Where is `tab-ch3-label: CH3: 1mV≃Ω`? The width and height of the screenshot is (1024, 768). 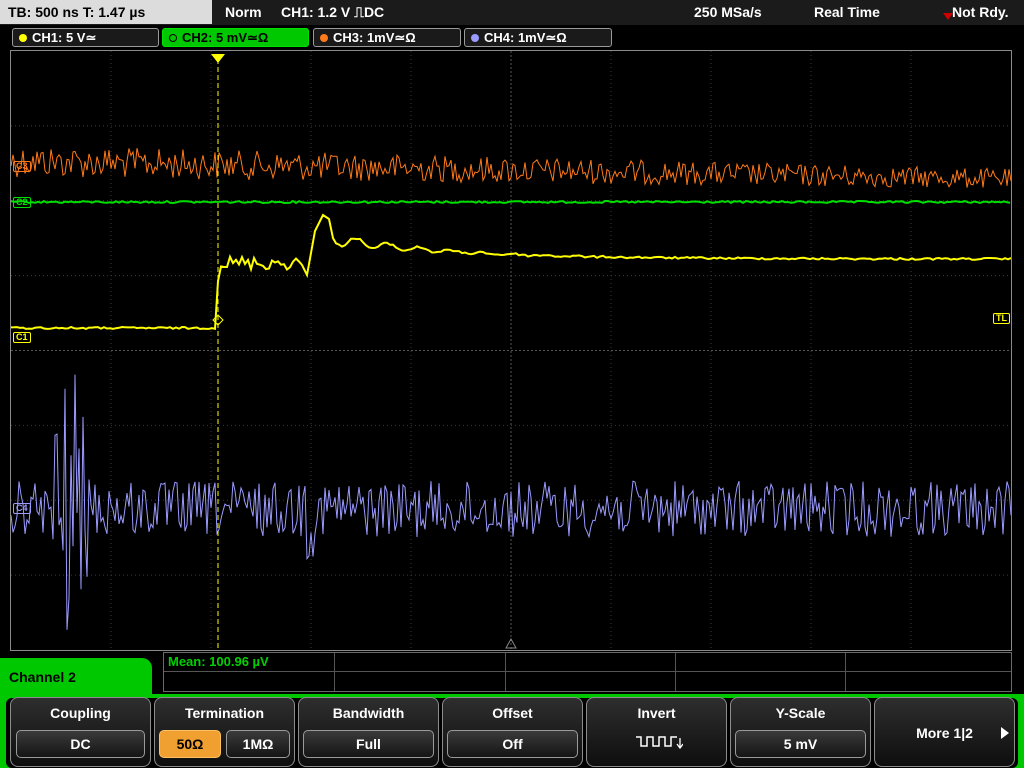 tab-ch3-label: CH3: 1mV≃Ω is located at coordinates (374, 37).